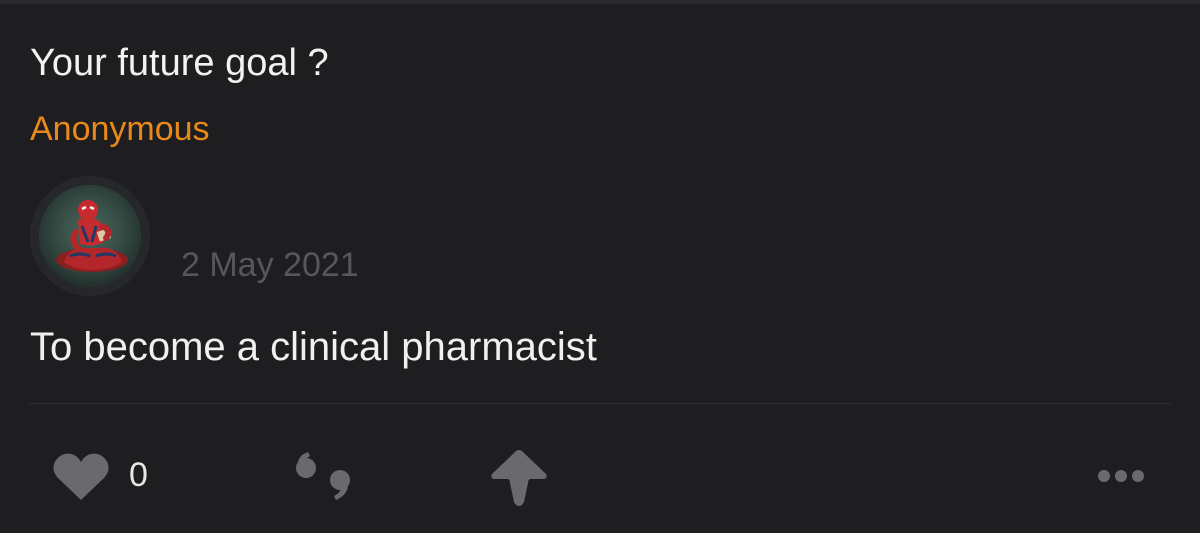 This screenshot has width=1200, height=533. I want to click on like-count: 0, so click(138, 475).